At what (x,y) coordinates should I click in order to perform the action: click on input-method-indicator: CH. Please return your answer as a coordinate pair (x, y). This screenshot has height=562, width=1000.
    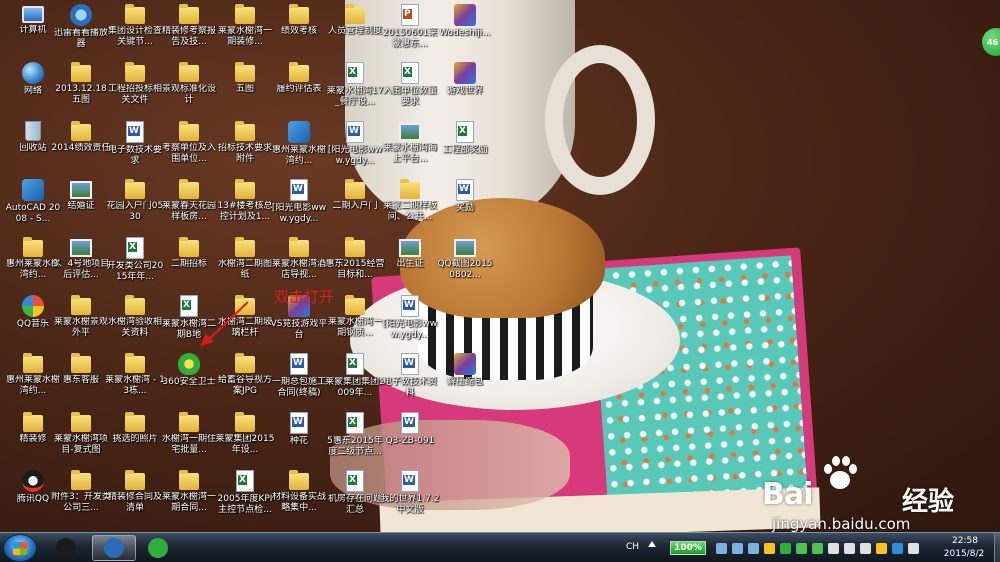
    Looking at the image, I should click on (632, 547).